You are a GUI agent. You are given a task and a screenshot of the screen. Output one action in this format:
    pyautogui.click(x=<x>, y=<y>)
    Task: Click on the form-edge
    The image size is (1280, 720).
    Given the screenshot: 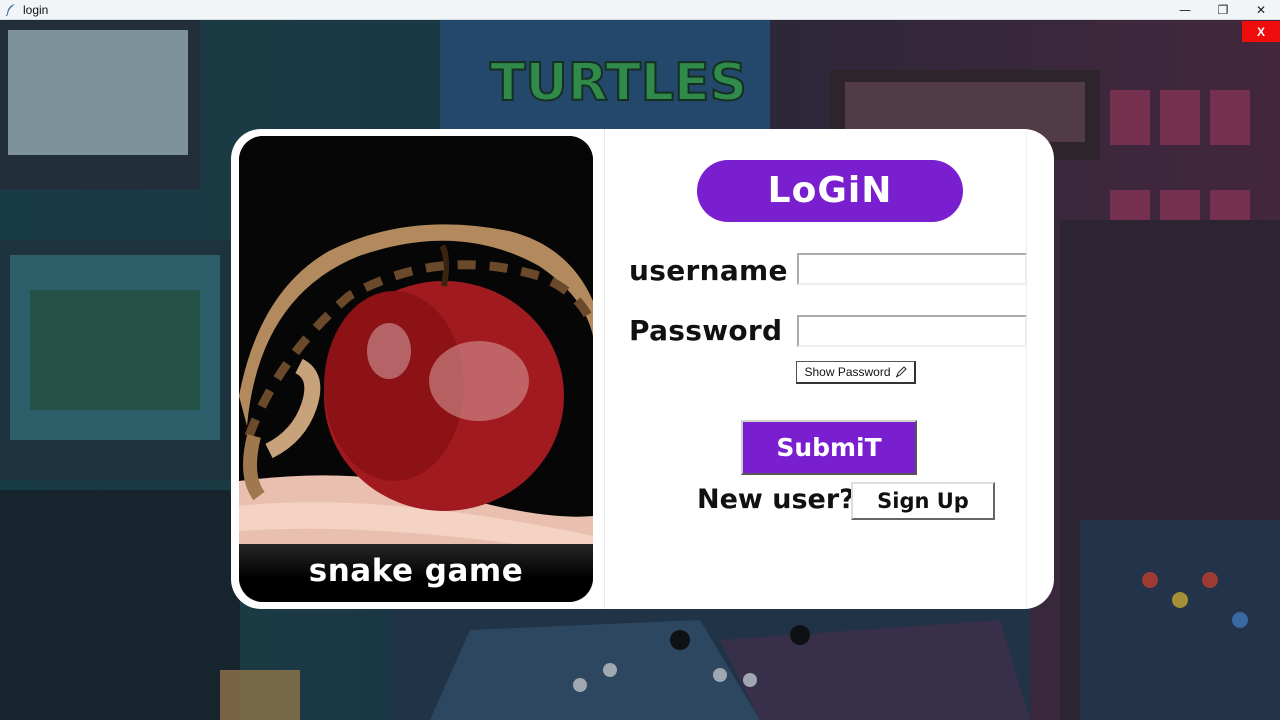 What is the action you would take?
    pyautogui.click(x=1026, y=369)
    